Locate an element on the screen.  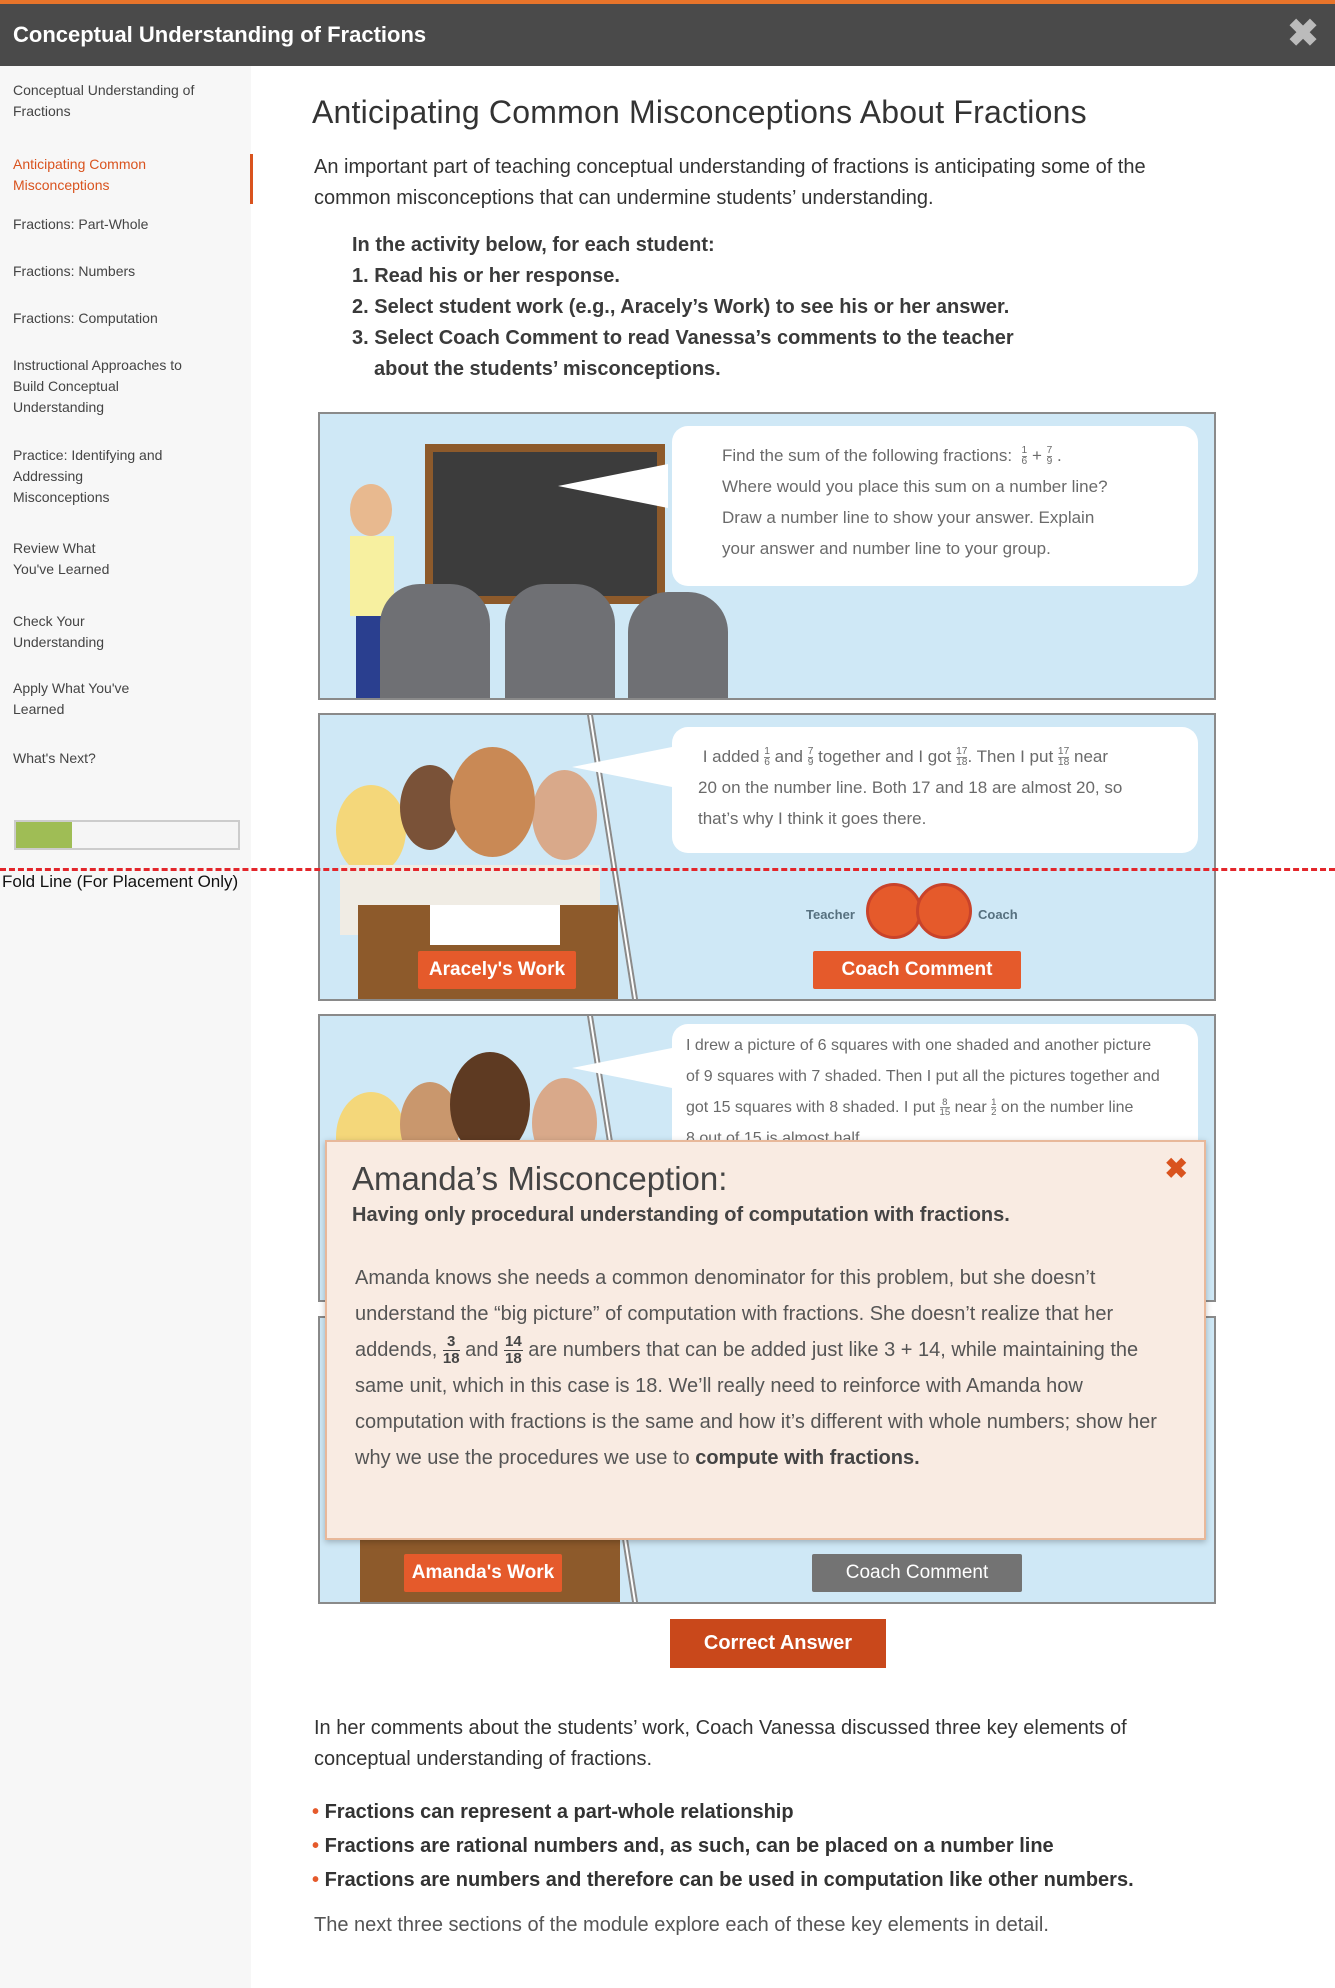
response-text: that’s why I think it goes there. is located at coordinates (812, 818).